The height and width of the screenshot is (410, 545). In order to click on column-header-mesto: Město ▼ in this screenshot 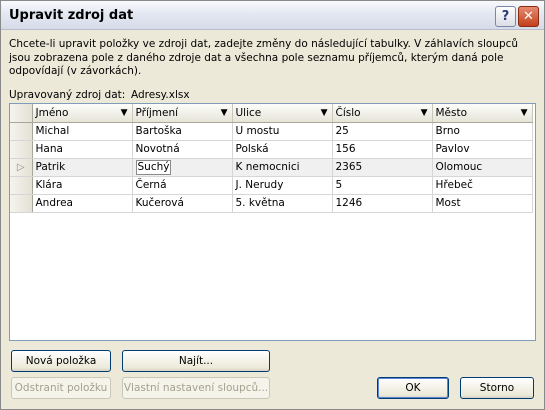, I will do `click(482, 113)`.